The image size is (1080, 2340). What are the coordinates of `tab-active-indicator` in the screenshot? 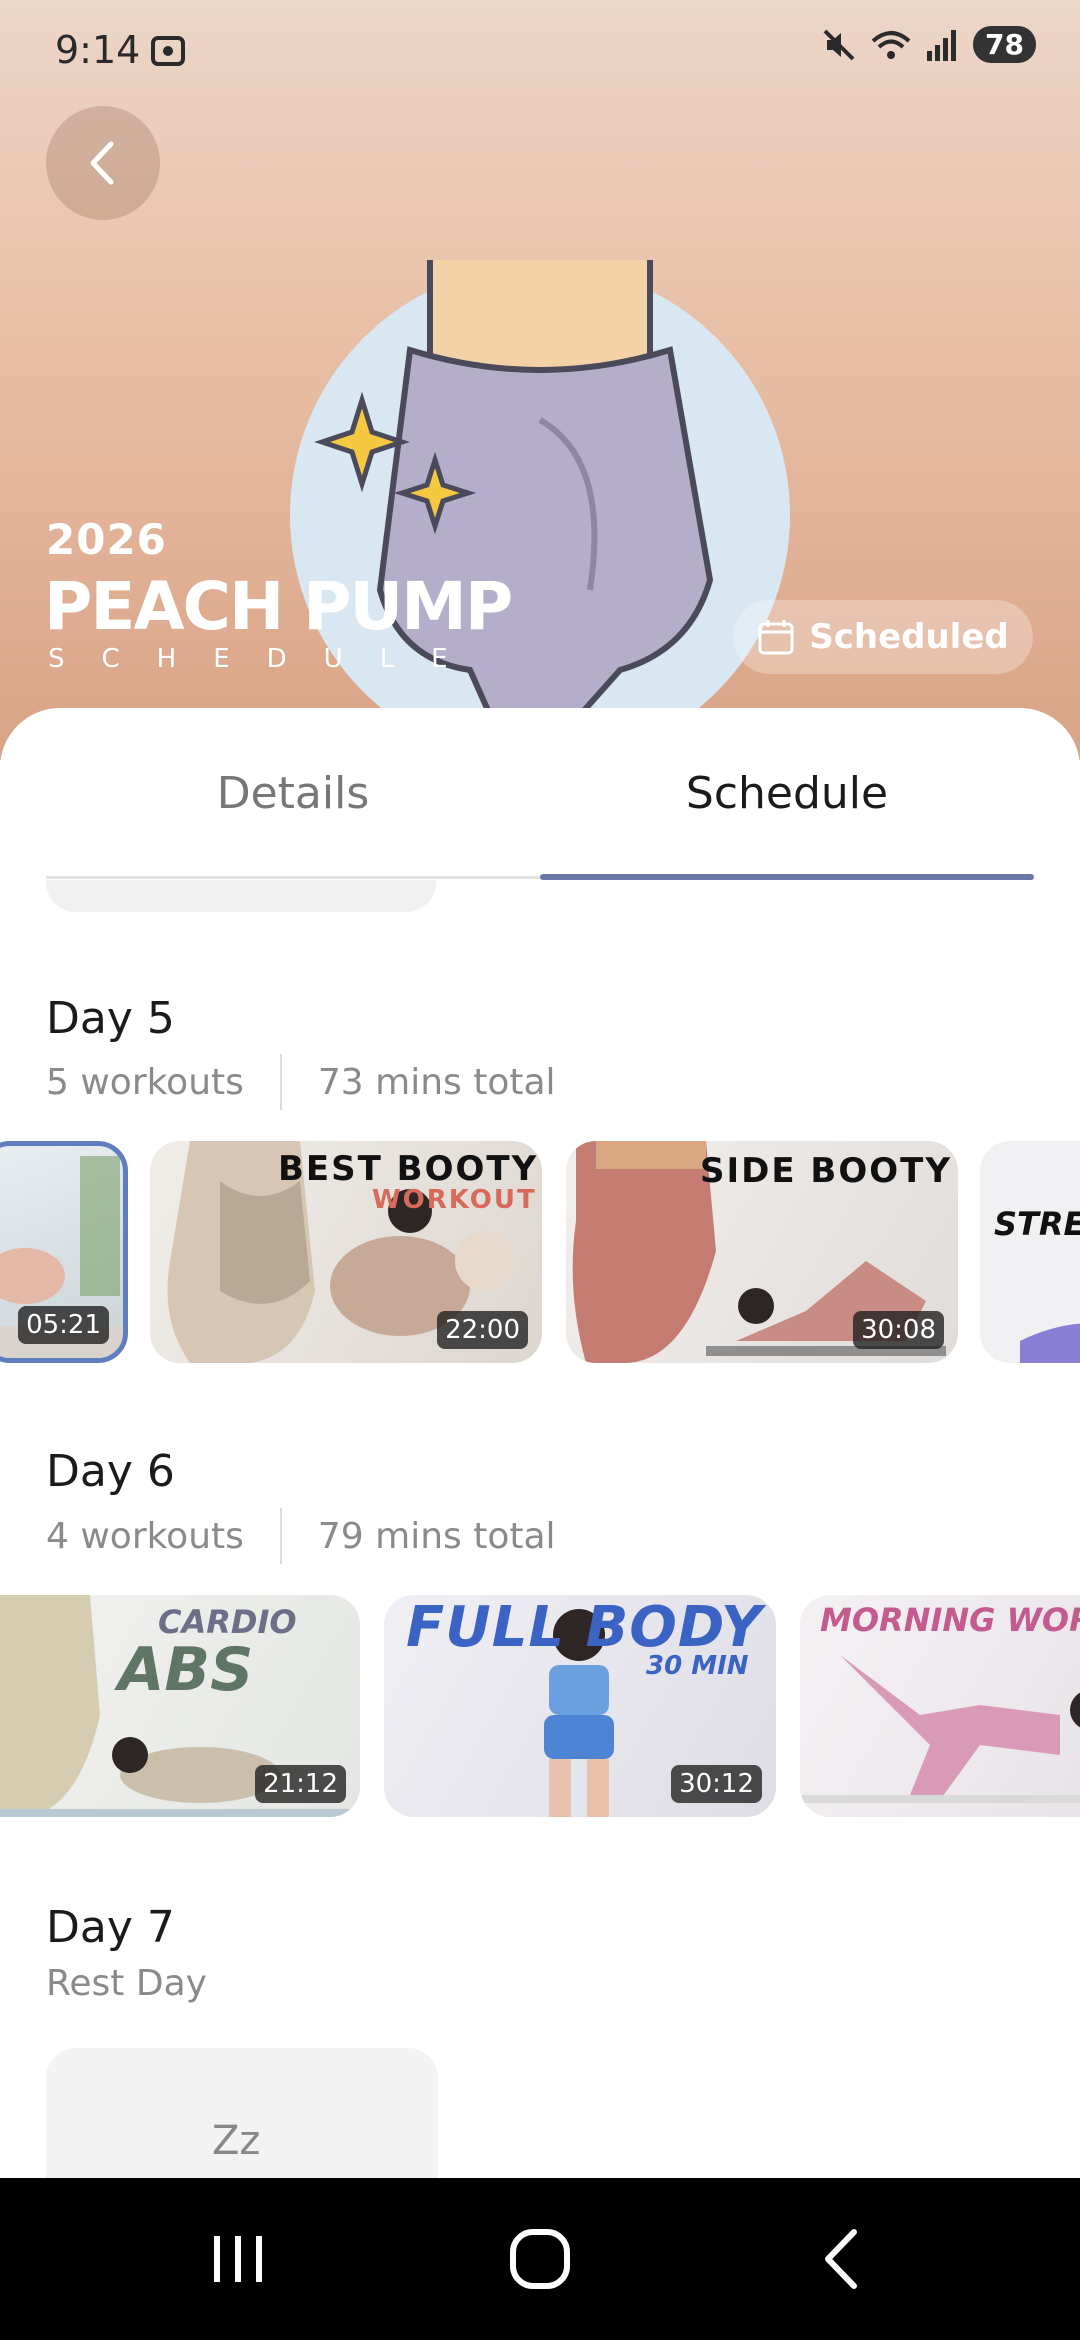 It's located at (787, 877).